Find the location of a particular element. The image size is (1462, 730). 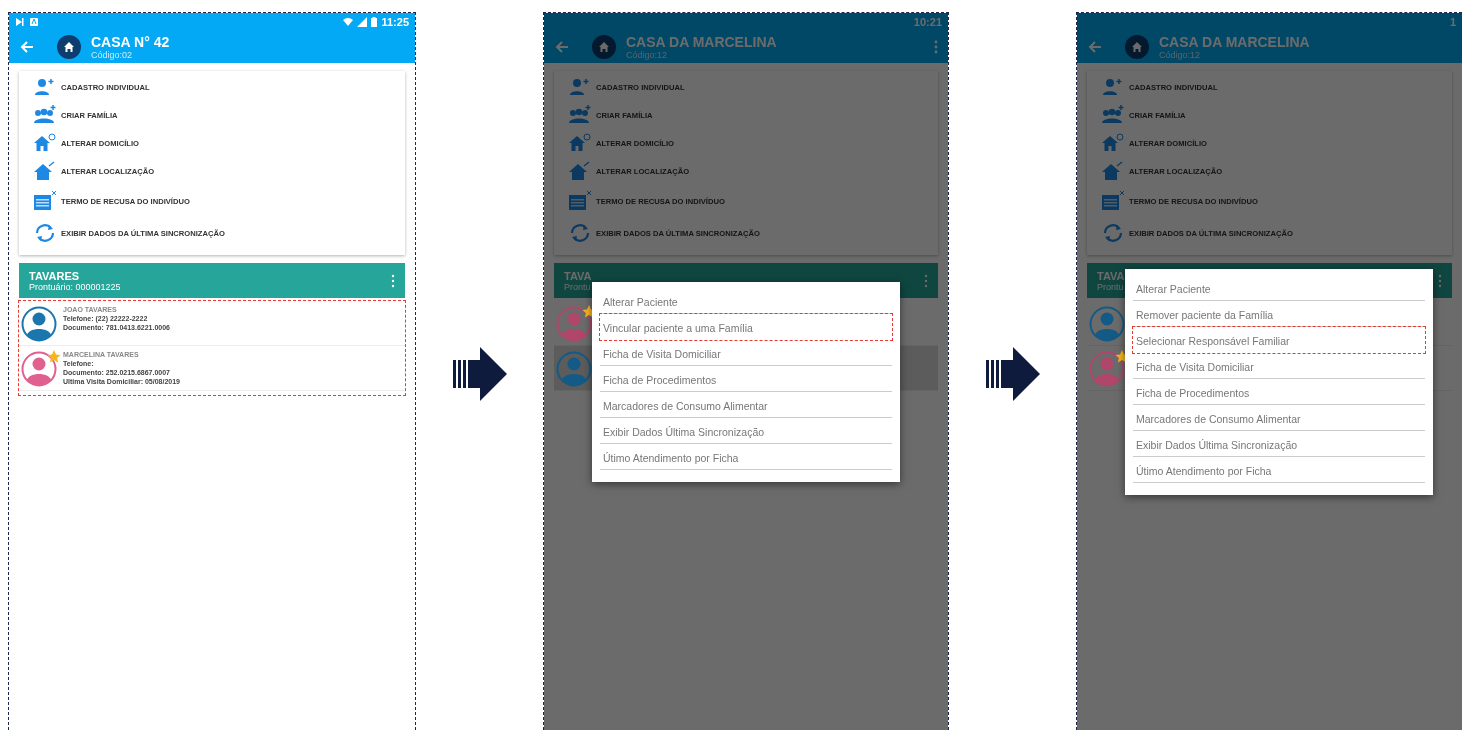

house-code: Código:02 is located at coordinates (112, 54).